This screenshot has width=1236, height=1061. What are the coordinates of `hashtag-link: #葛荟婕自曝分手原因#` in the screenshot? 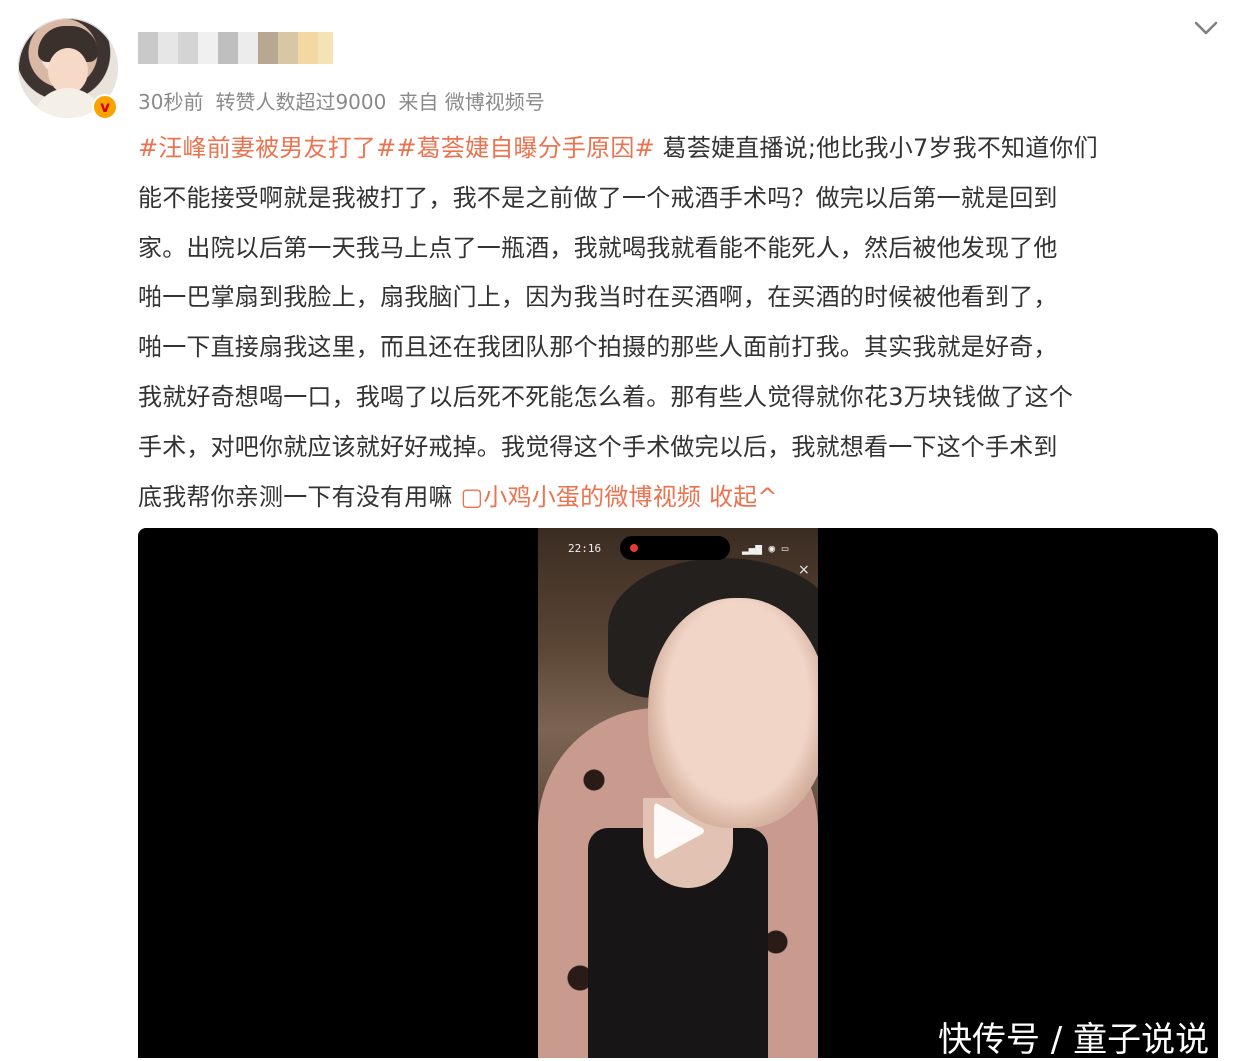 It's located at (525, 148).